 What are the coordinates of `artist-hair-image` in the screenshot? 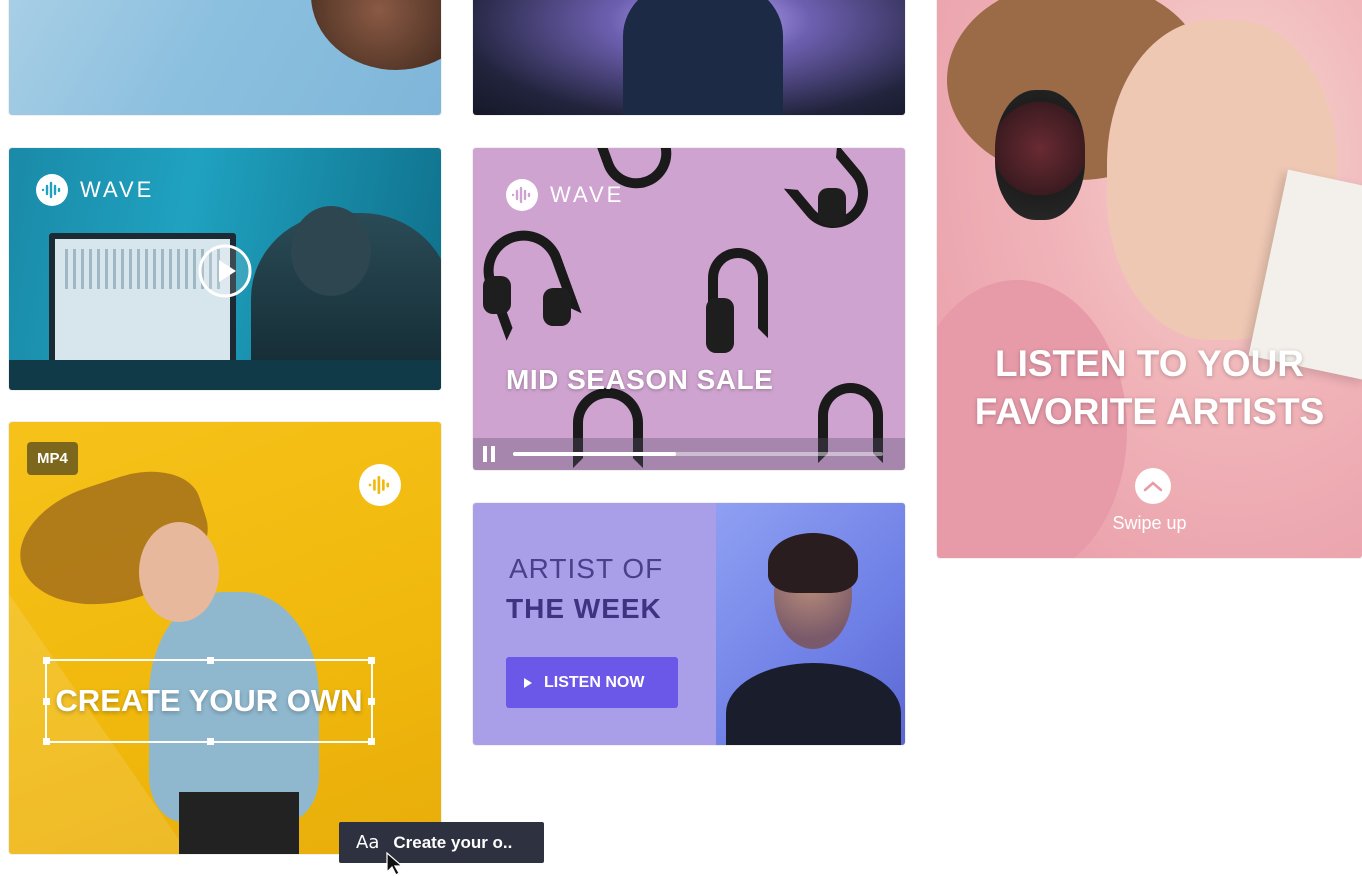 It's located at (813, 563).